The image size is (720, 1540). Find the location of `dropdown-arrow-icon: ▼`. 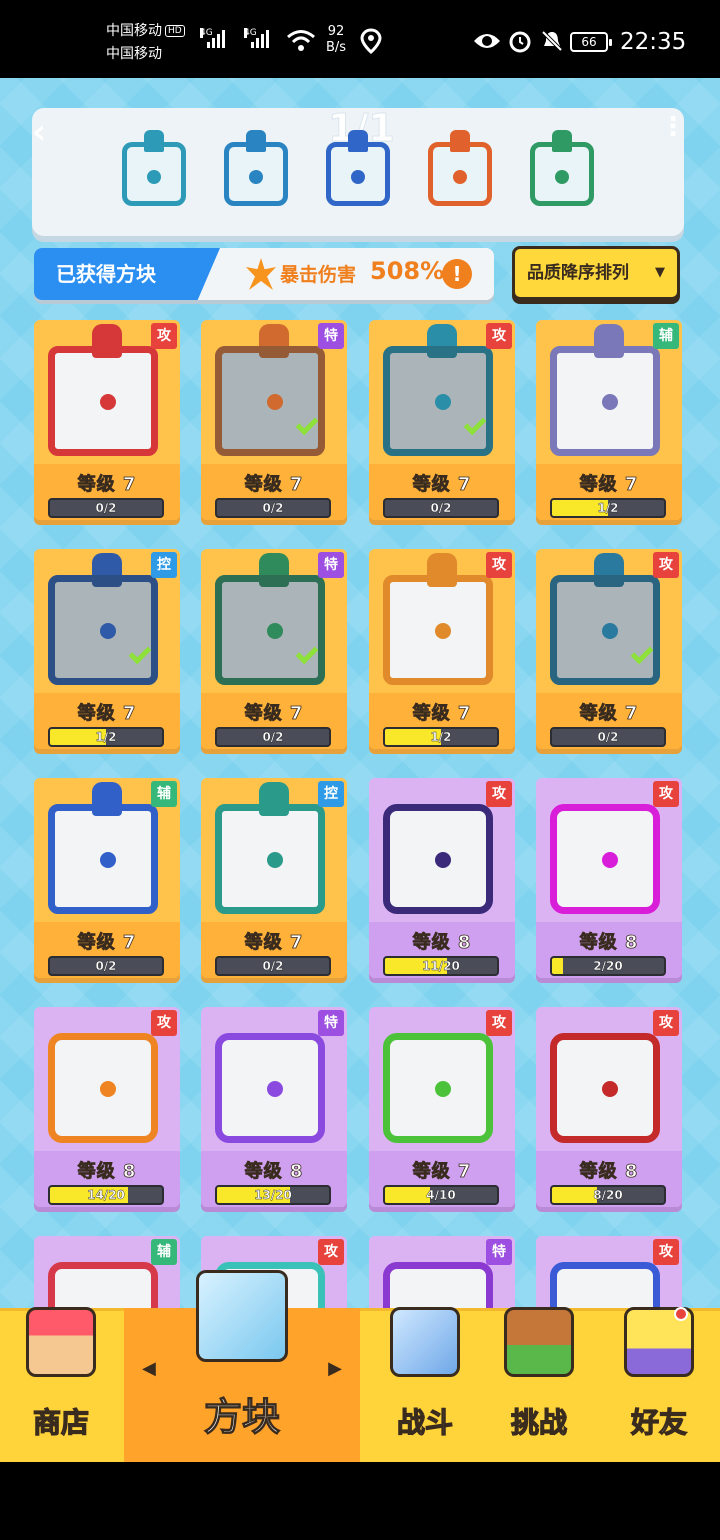

dropdown-arrow-icon: ▼ is located at coordinates (660, 272).